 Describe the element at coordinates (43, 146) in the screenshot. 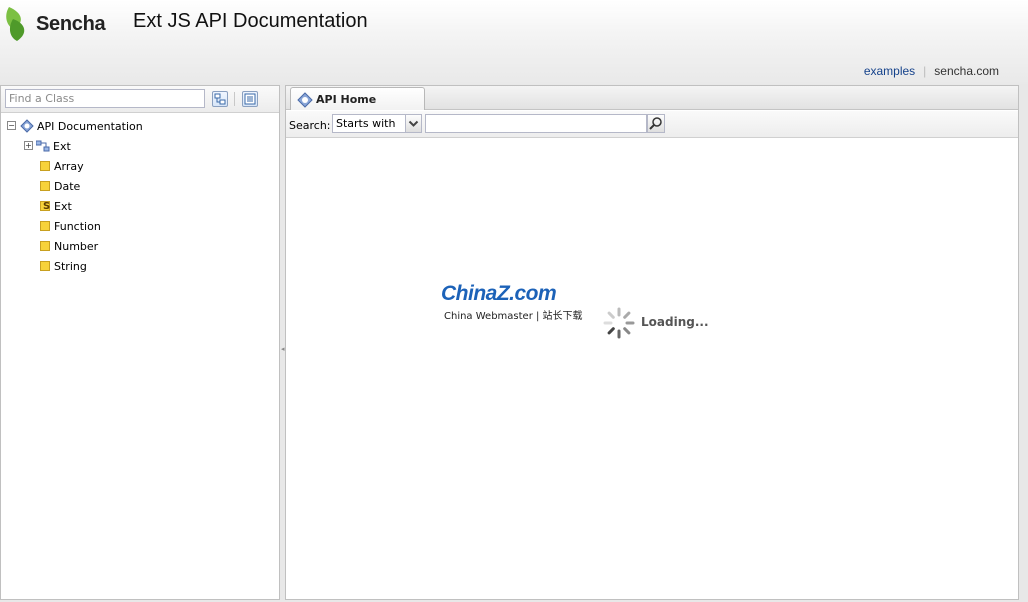

I see `package-icon` at that location.